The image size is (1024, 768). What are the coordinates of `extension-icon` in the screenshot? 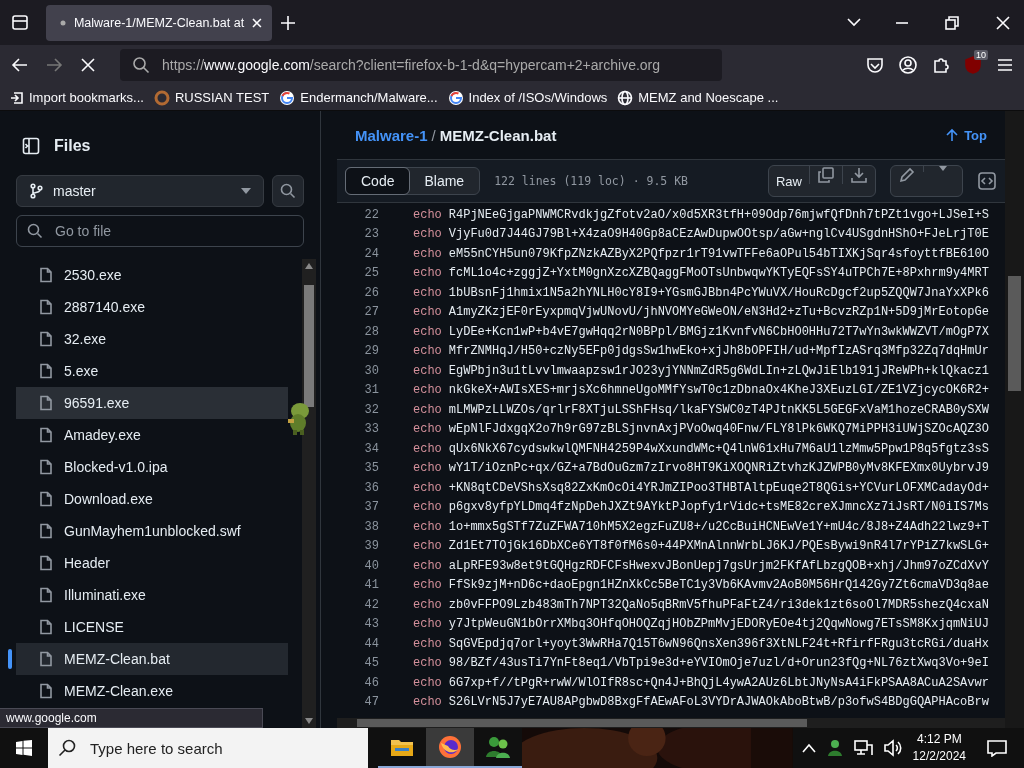 It's located at (941, 65).